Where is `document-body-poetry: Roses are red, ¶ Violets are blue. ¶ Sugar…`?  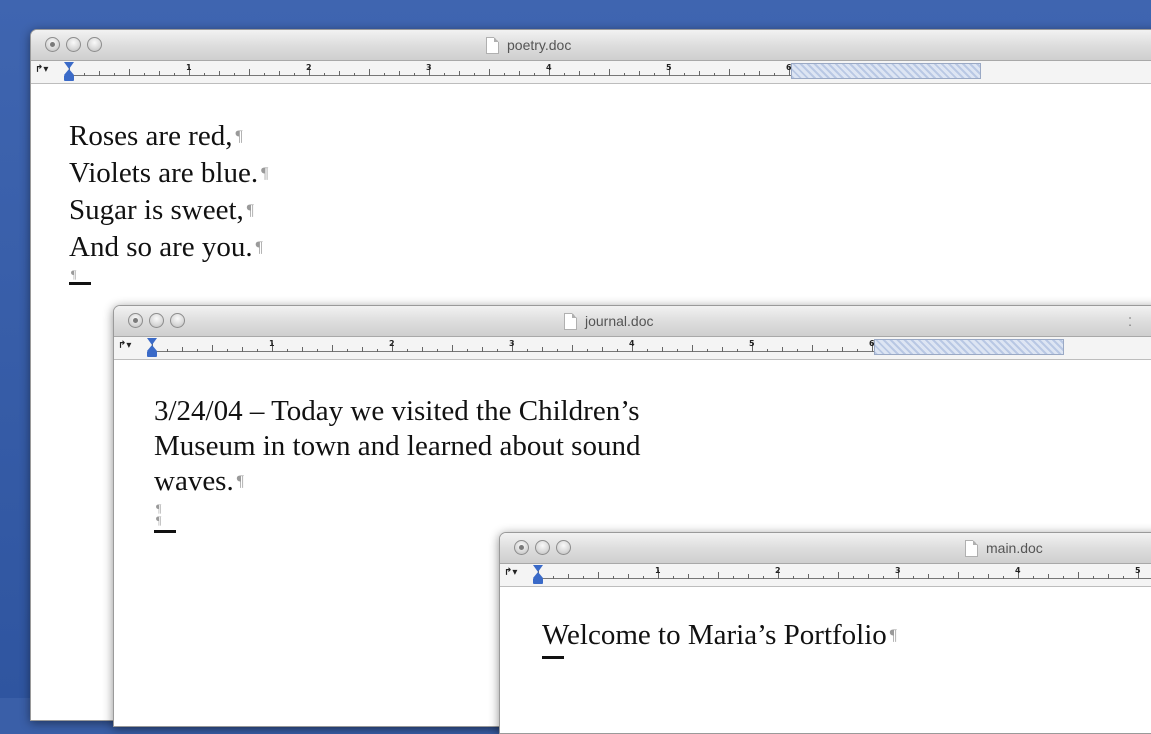
document-body-poetry: Roses are red, ¶ Violets are blue. ¶ Sugar… is located at coordinates (168, 202).